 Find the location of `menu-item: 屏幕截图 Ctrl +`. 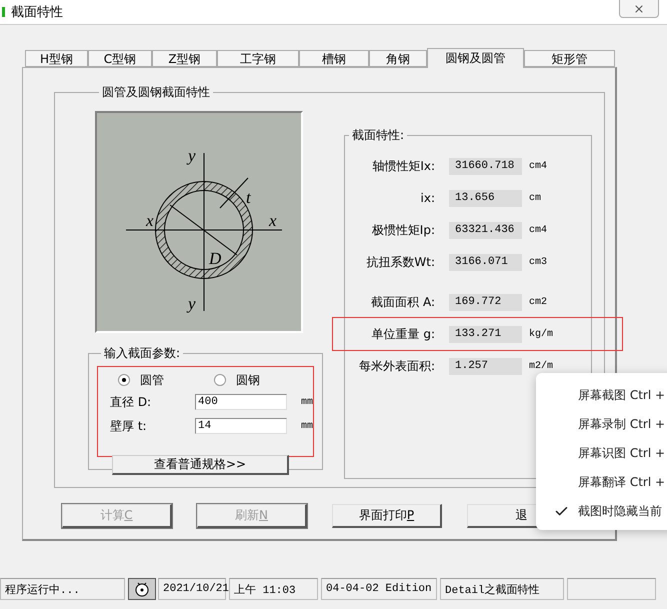

menu-item: 屏幕截图 Ctrl + is located at coordinates (610, 395).